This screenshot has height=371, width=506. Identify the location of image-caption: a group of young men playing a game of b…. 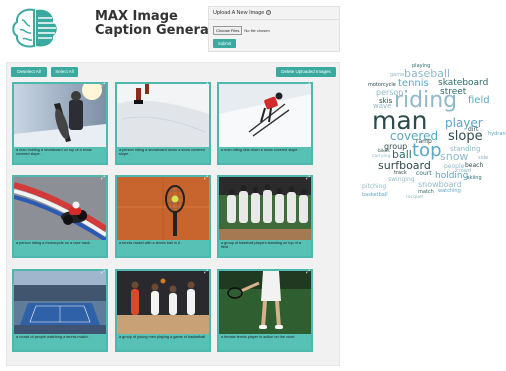
(163, 342).